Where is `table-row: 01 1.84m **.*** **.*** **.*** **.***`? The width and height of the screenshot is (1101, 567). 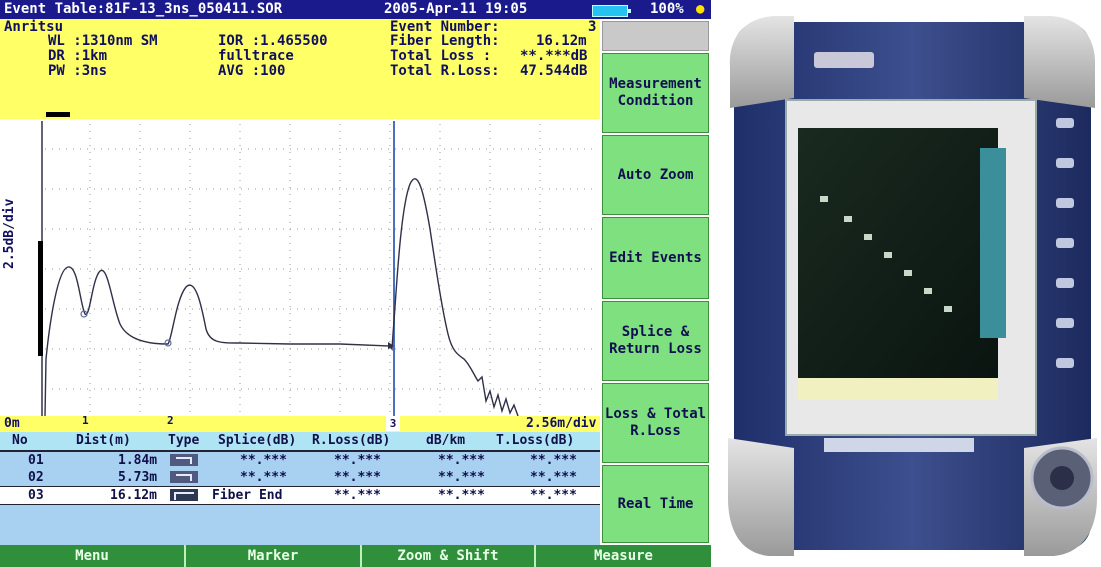
table-row: 01 1.84m **.*** **.*** **.*** **.*** is located at coordinates (300, 460).